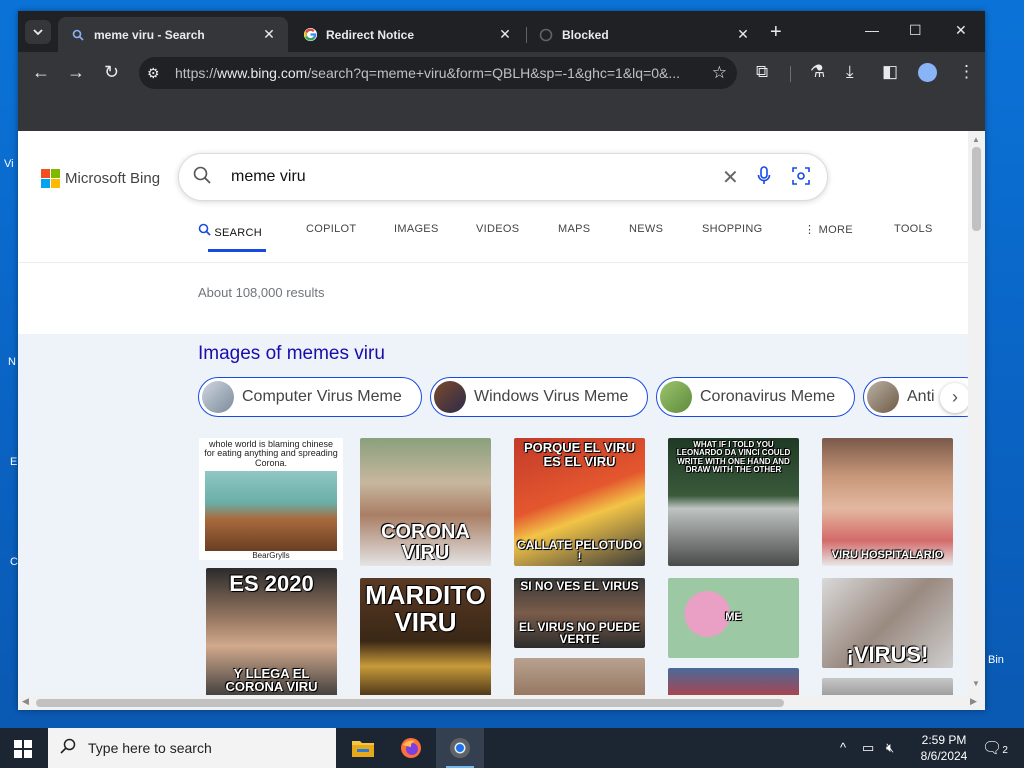  What do you see at coordinates (730, 177) in the screenshot?
I see `clear-search-icon: ✕` at bounding box center [730, 177].